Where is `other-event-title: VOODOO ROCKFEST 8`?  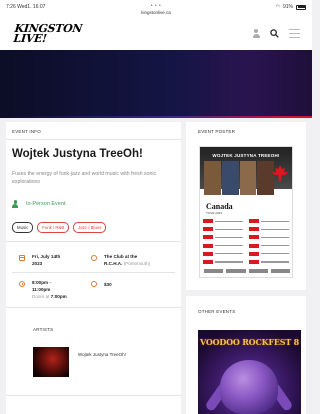 other-event-title: VOODOO ROCKFEST 8 is located at coordinates (249, 342).